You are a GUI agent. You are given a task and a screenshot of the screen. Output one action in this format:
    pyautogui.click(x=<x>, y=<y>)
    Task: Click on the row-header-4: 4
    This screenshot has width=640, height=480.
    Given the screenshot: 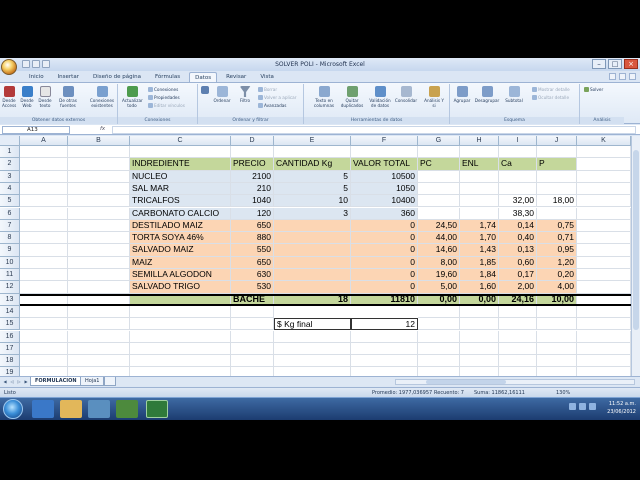 What is the action you would take?
    pyautogui.click(x=10, y=189)
    